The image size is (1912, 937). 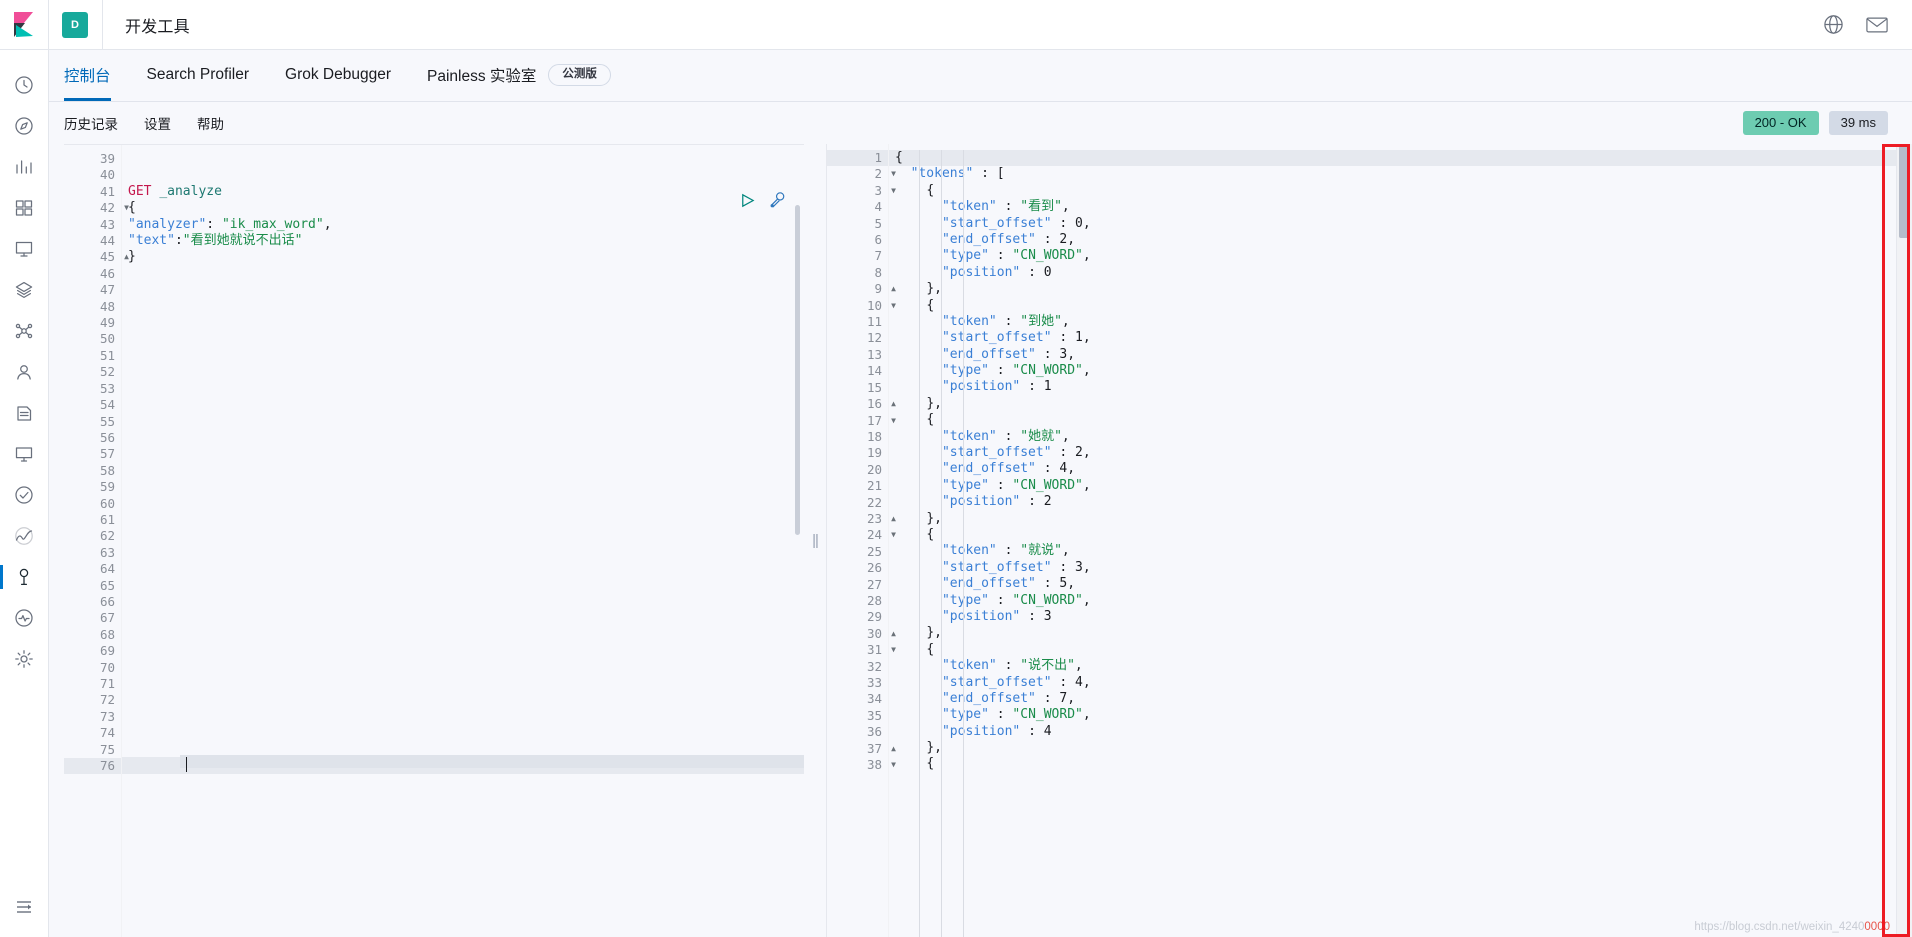 What do you see at coordinates (857, 486) in the screenshot?
I see `line-number: 21` at bounding box center [857, 486].